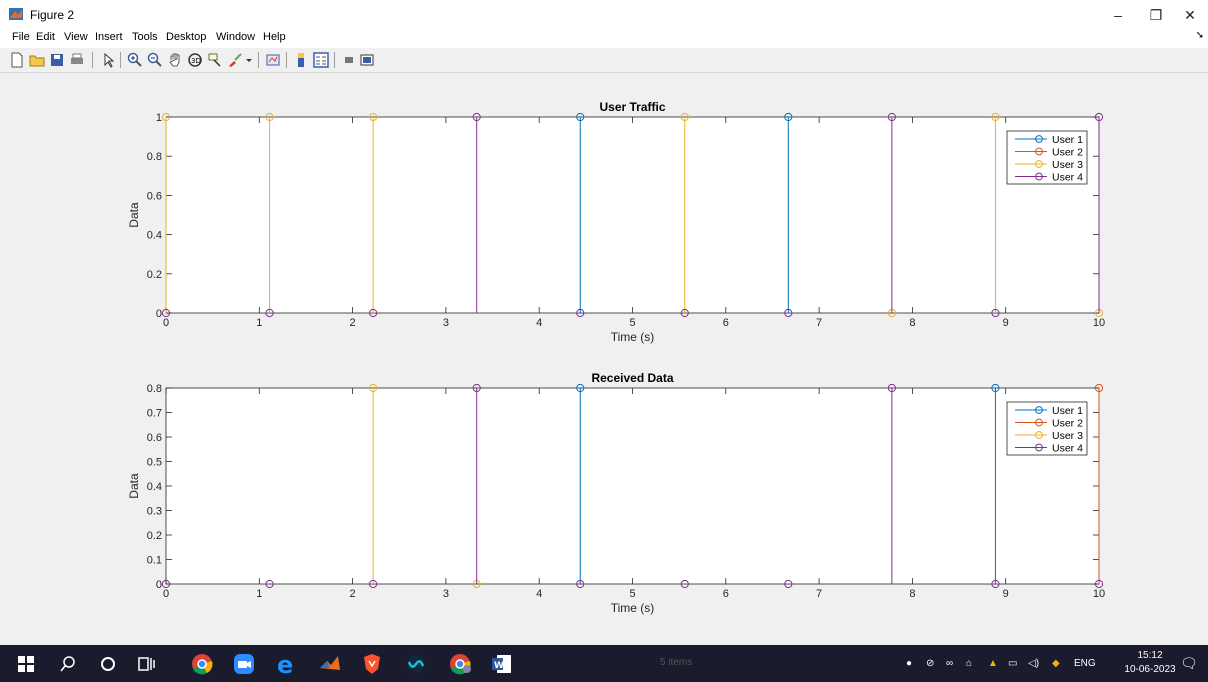  I want to click on zoom-in-icon, so click(135, 60).